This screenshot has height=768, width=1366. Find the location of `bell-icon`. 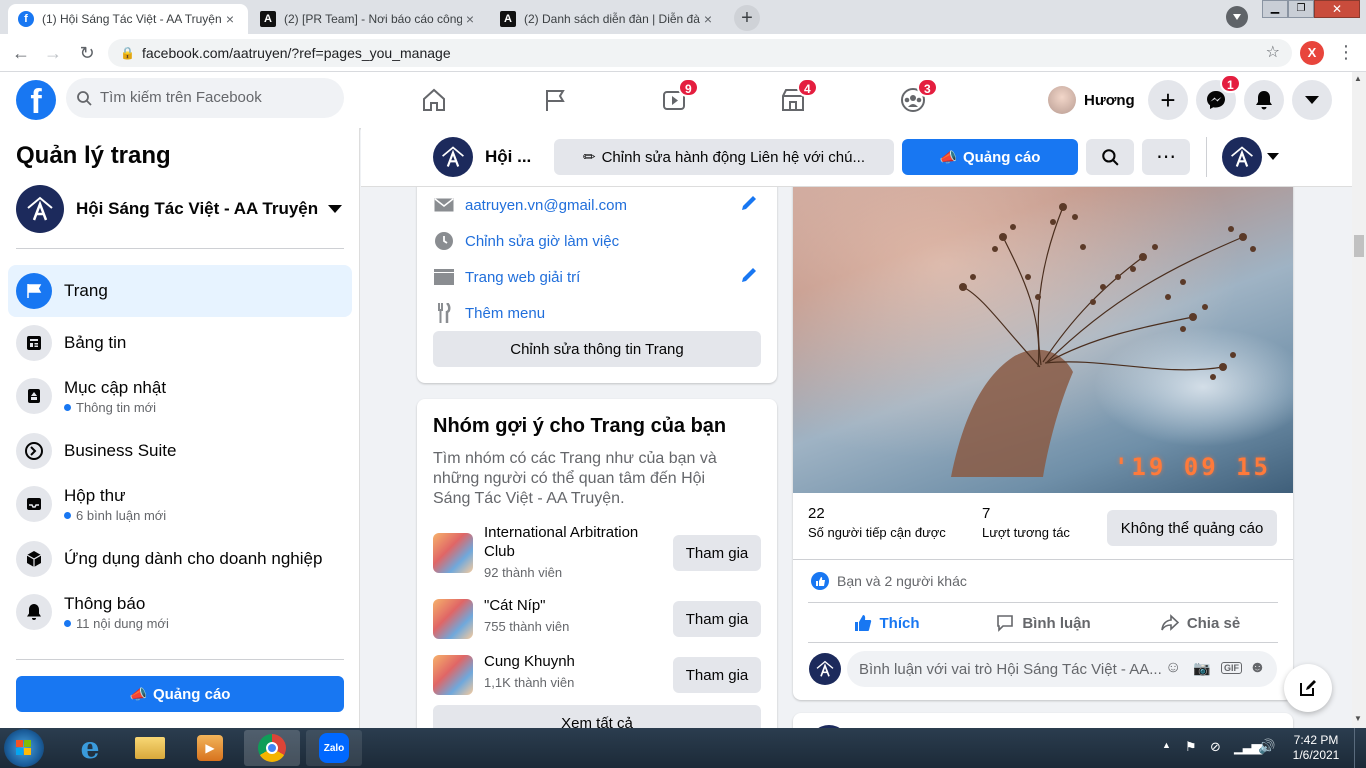

bell-icon is located at coordinates (34, 612).